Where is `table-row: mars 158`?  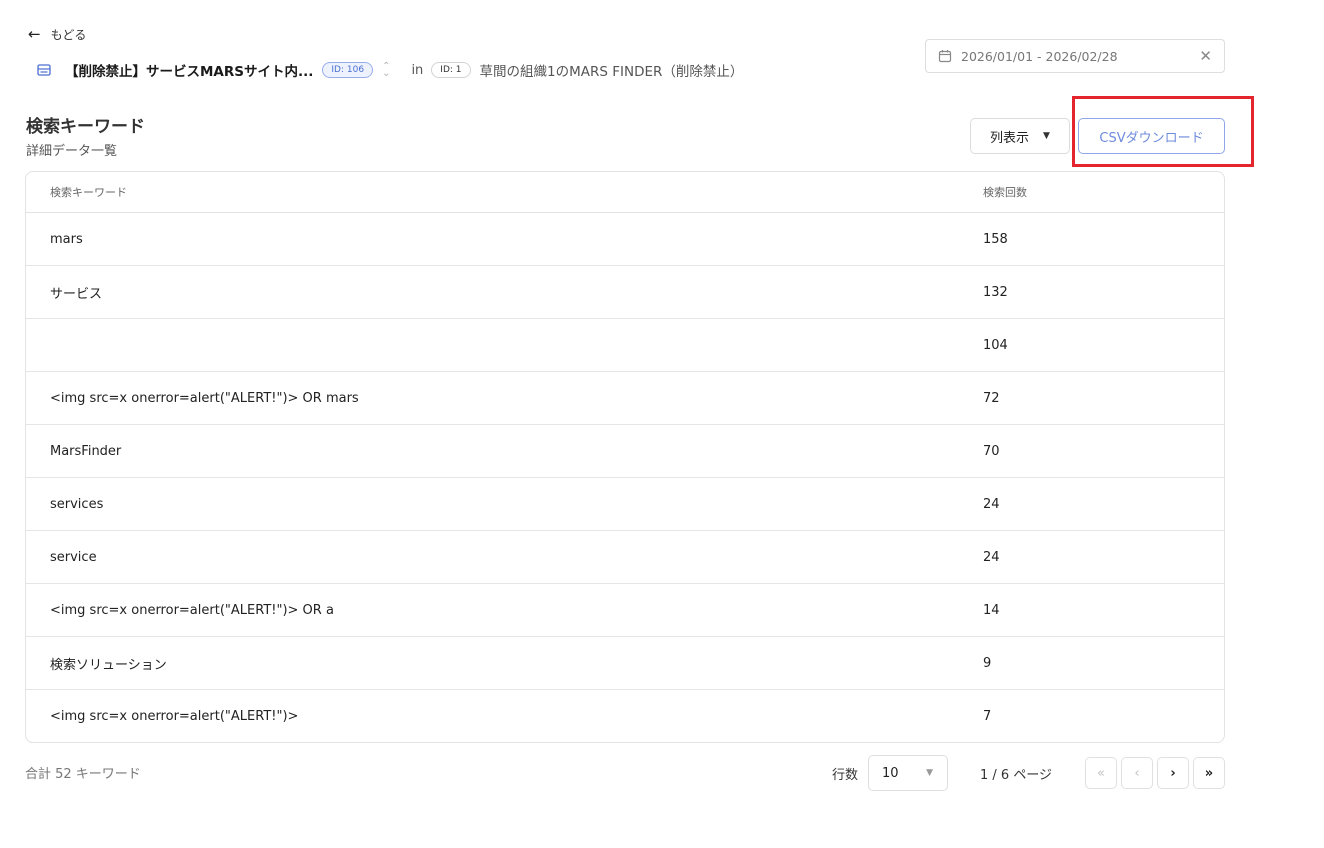 table-row: mars 158 is located at coordinates (625, 239).